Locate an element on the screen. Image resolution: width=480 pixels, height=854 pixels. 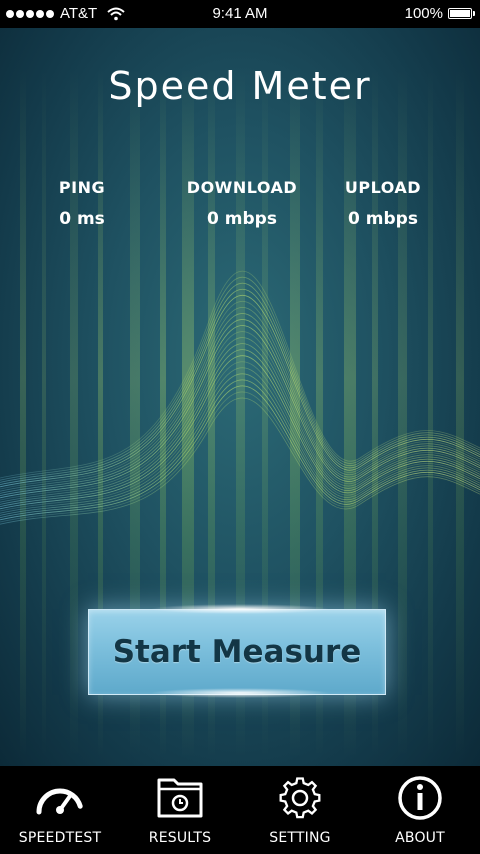
tab-setting-label: SETTING is located at coordinates (300, 838).